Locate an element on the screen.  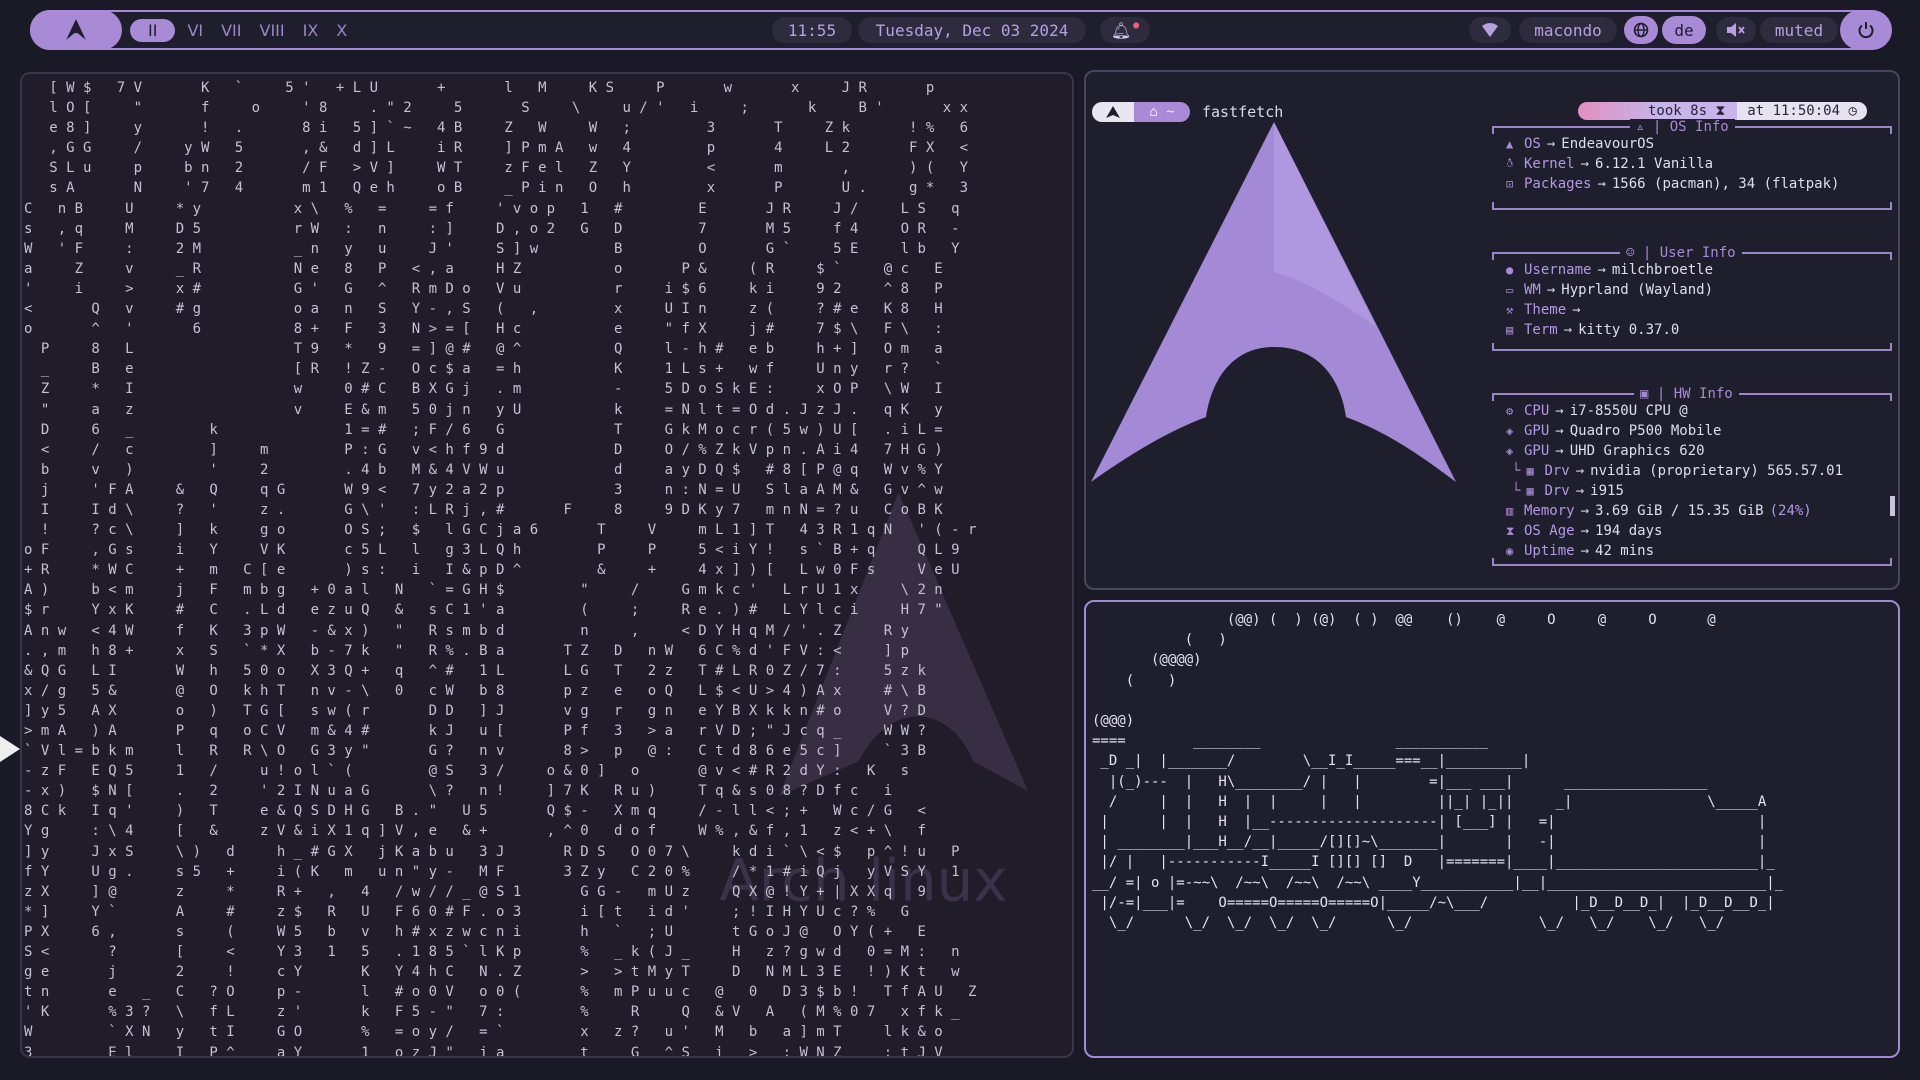
timestamp-segment: at 11:50:04 ◷ is located at coordinates (1802, 111).